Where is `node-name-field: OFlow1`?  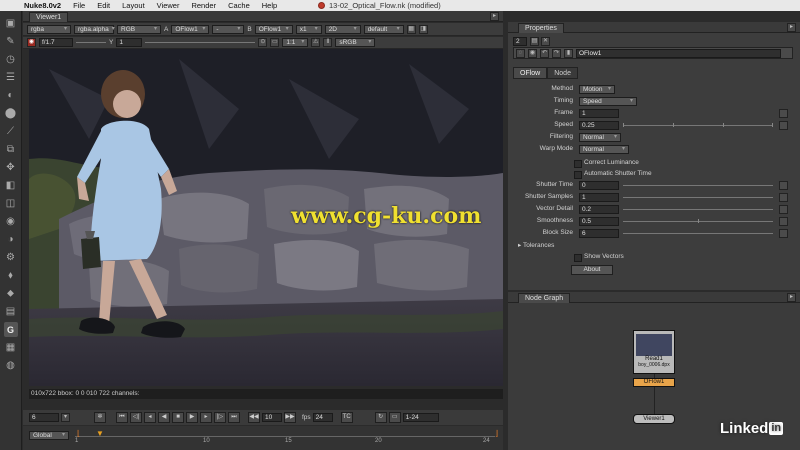
node-name-field: OFlow1 is located at coordinates (678, 53).